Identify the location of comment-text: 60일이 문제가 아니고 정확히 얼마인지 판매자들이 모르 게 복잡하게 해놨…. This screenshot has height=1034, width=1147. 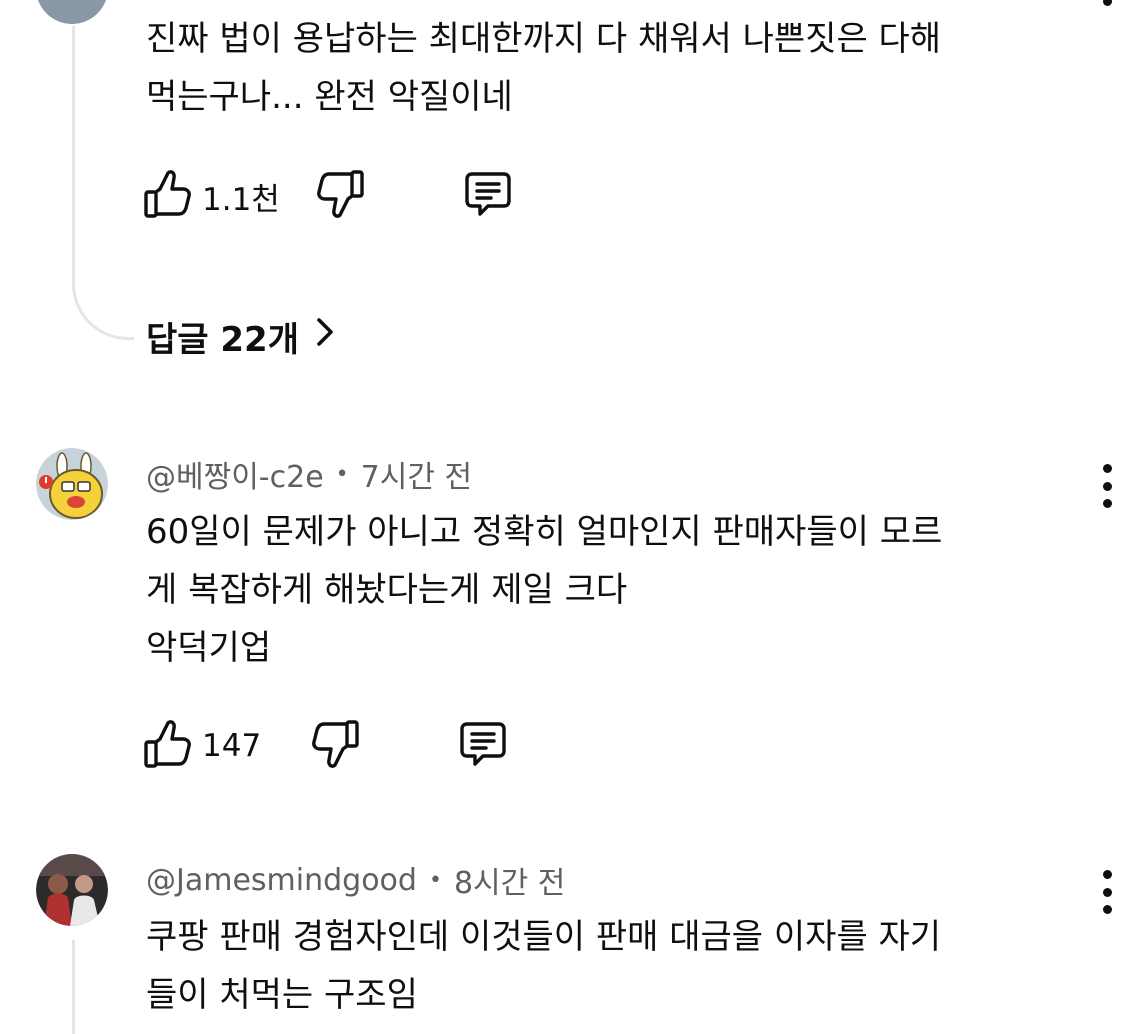
(611, 590).